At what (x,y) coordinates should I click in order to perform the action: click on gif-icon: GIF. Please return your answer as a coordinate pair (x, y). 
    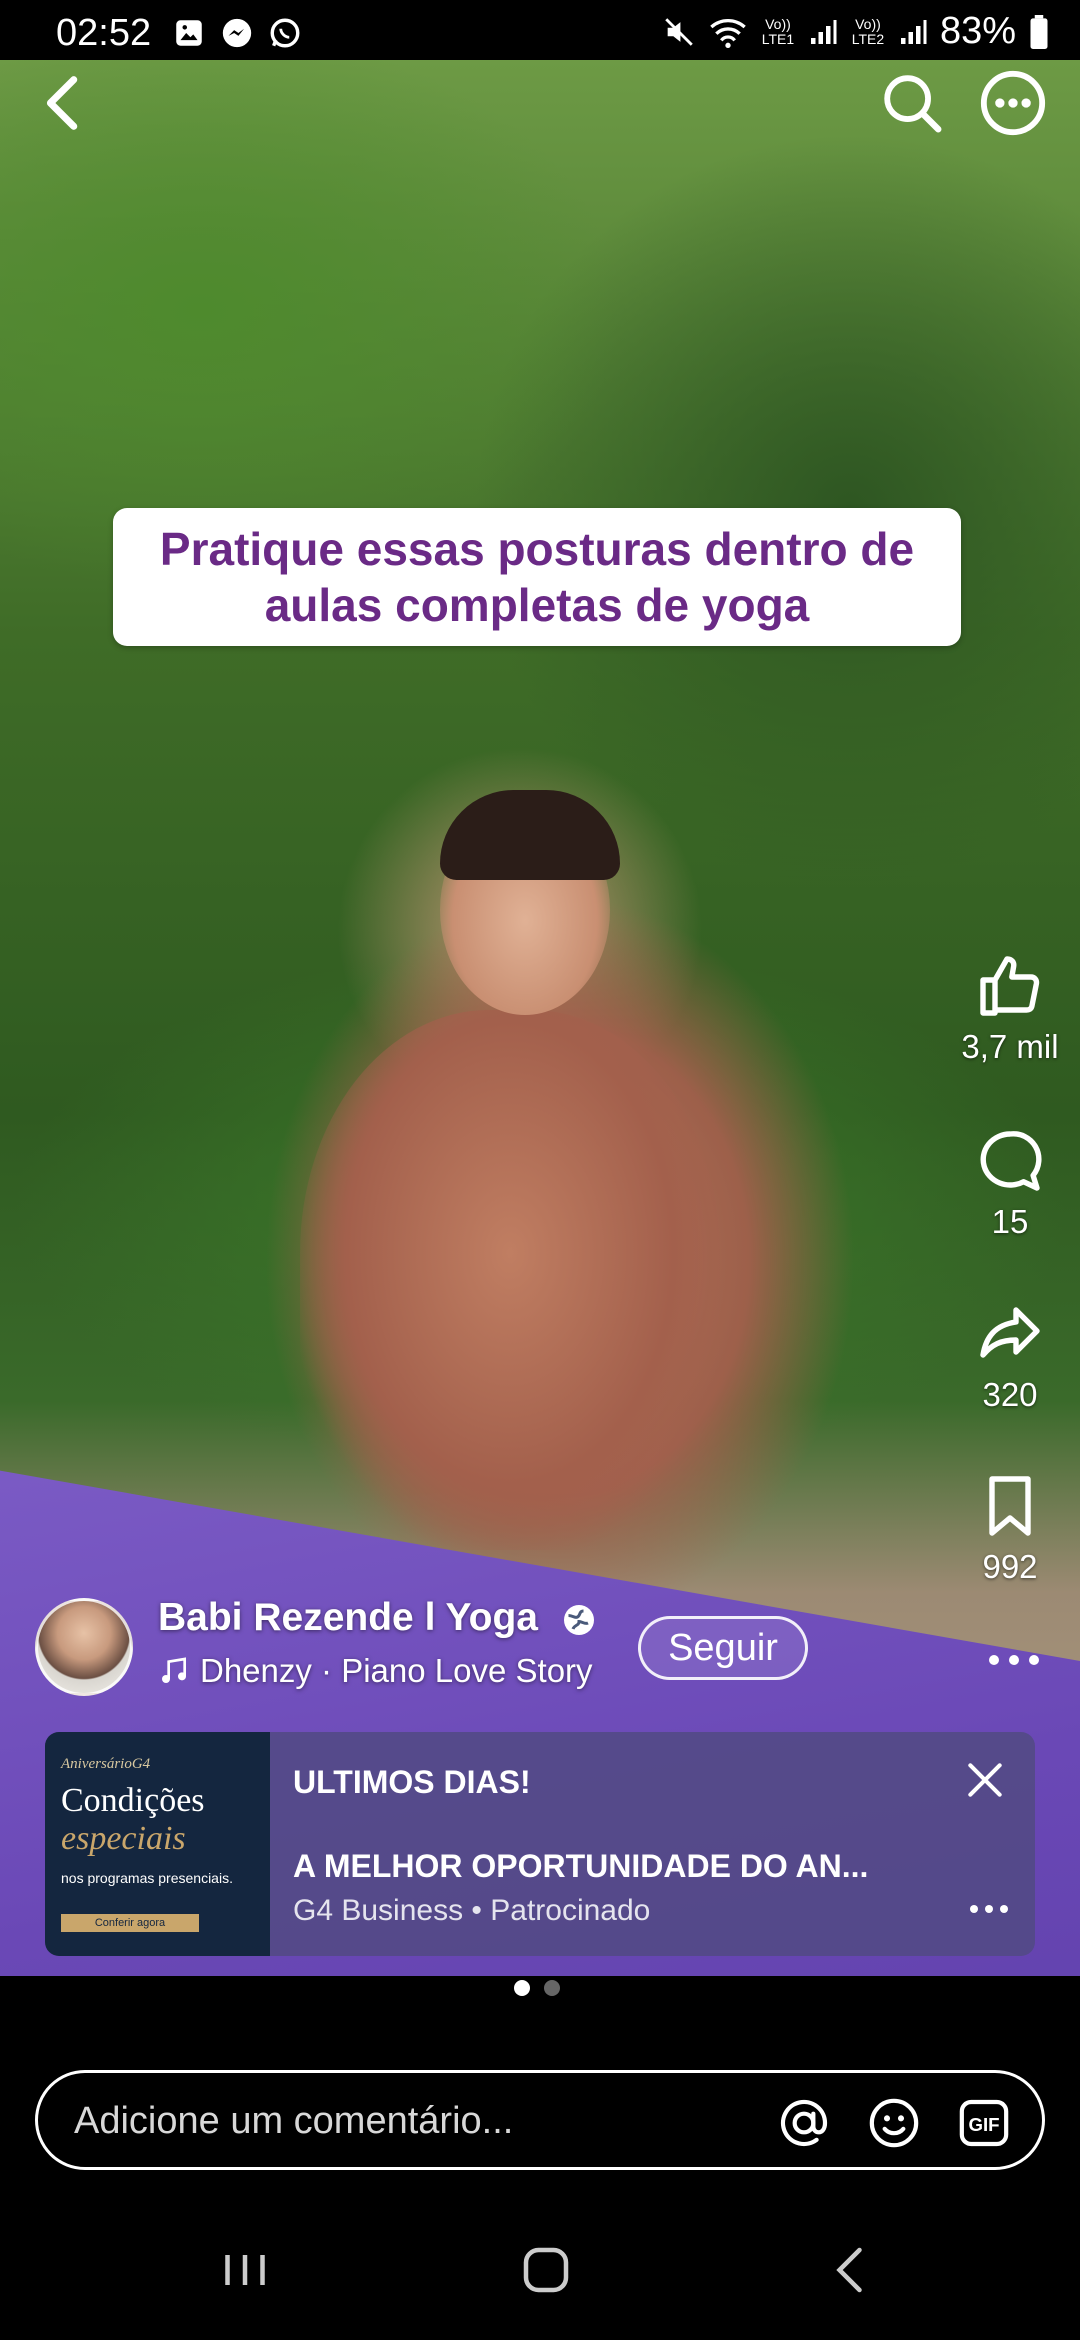
    Looking at the image, I should click on (984, 2123).